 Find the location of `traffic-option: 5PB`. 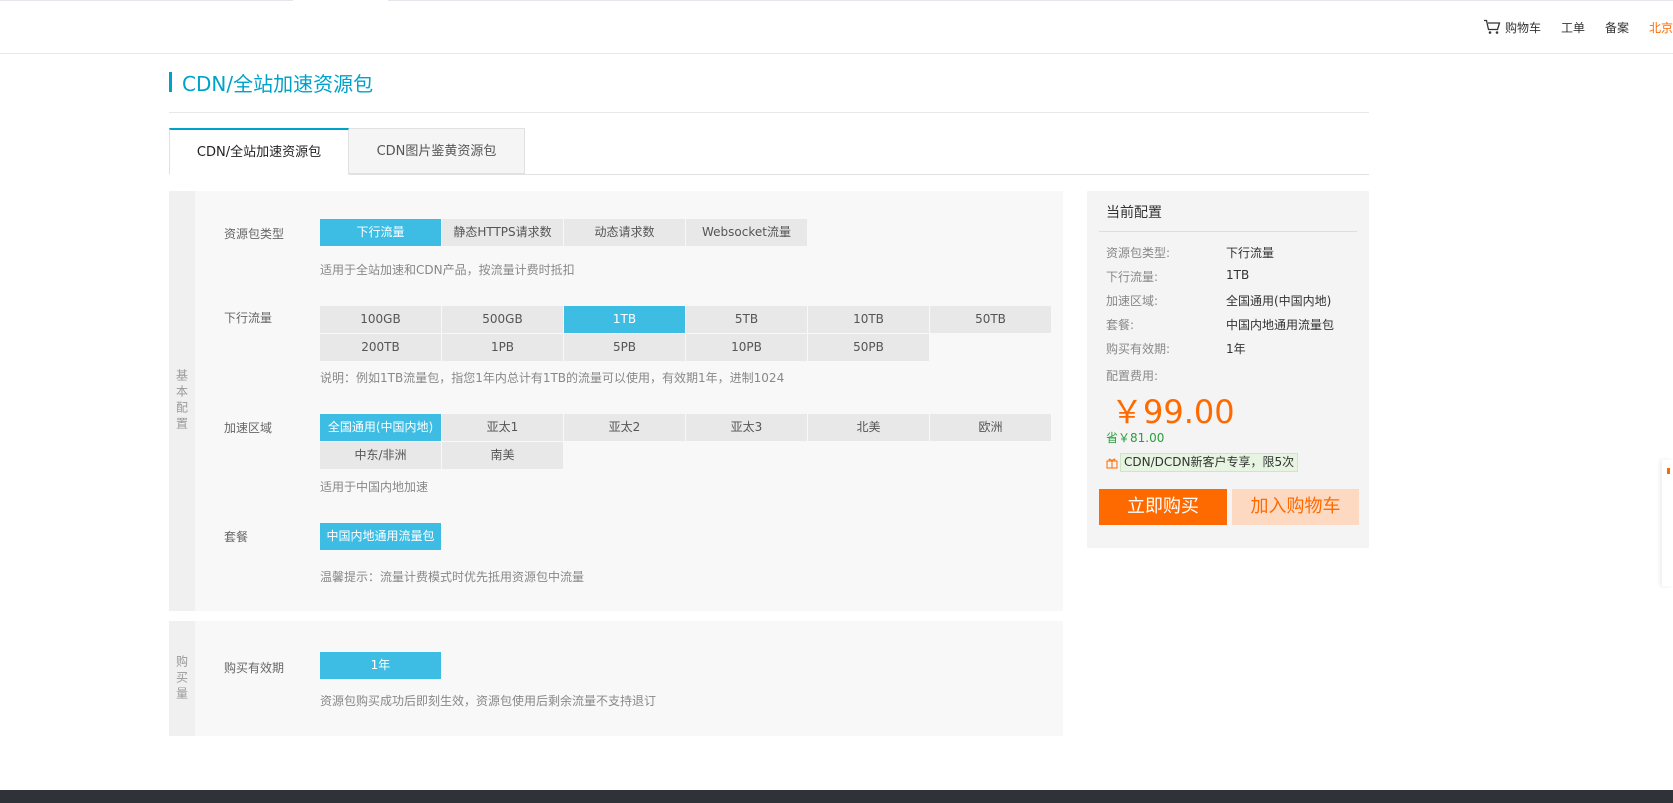

traffic-option: 5PB is located at coordinates (624, 347).